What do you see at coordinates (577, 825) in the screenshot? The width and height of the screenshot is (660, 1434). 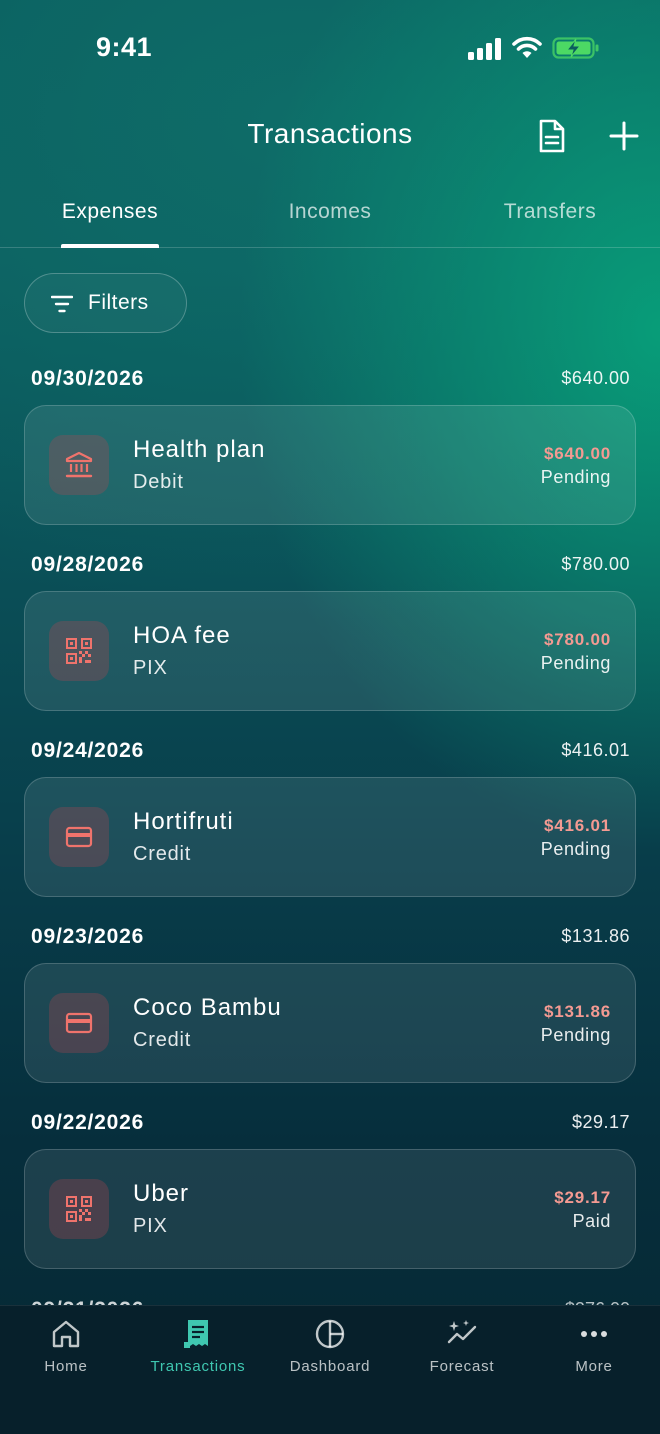 I see `transaction-amount: $416.01` at bounding box center [577, 825].